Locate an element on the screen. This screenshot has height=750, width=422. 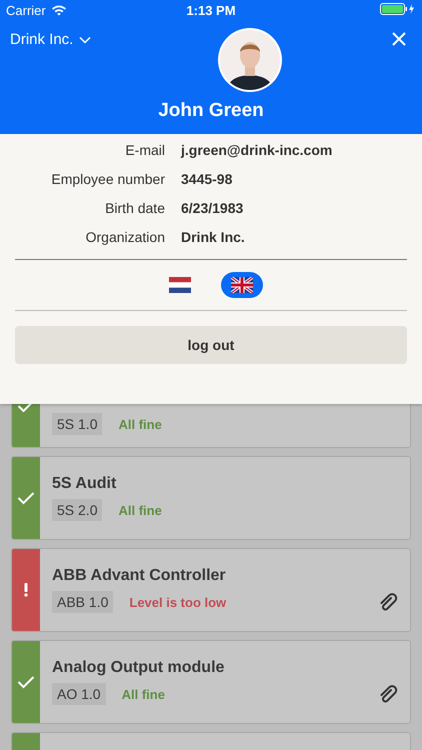
exclamation-icon is located at coordinates (26, 590).